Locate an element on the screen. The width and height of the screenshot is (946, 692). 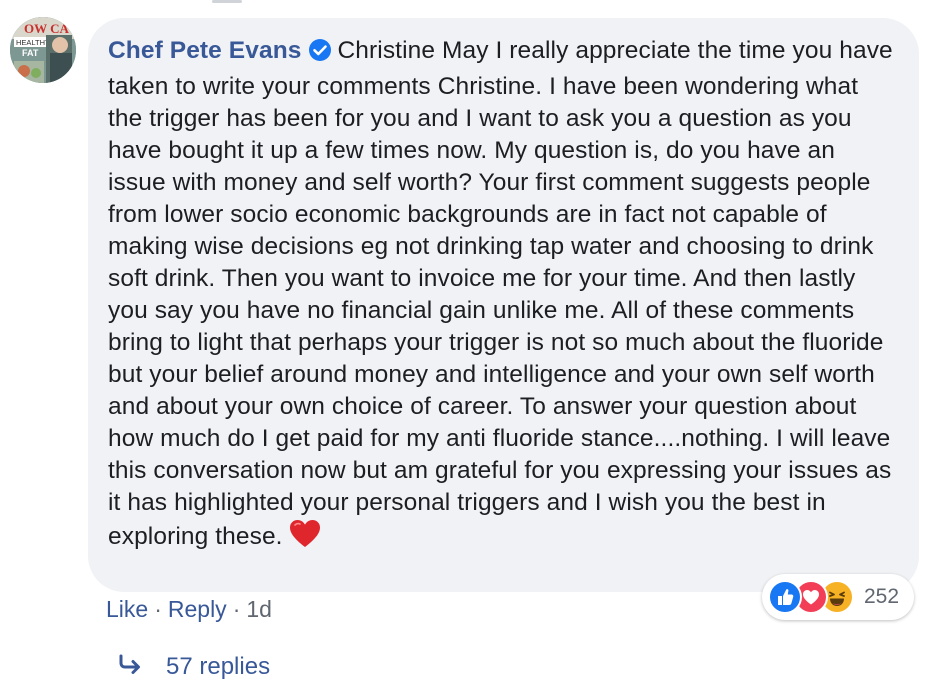
comment-actions: Like · Reply · 1d is located at coordinates (189, 609).